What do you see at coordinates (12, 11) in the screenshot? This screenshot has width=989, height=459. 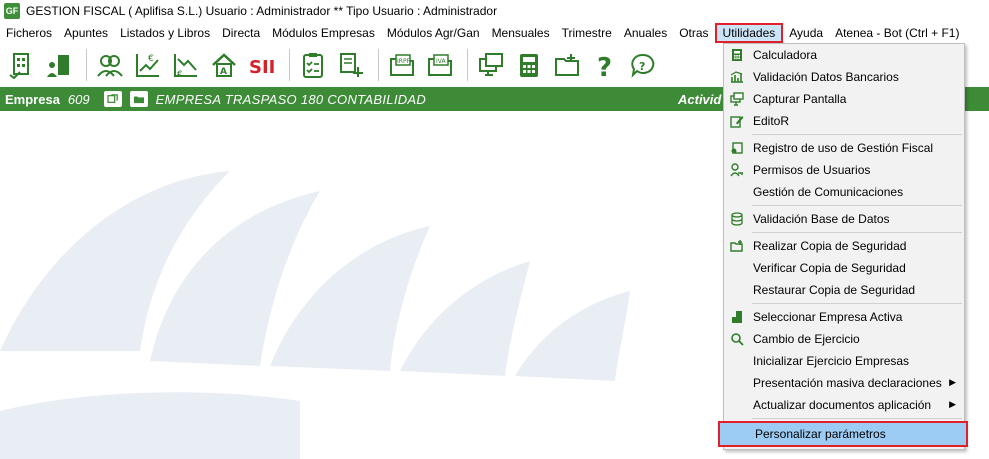 I see `app-logo: GF` at bounding box center [12, 11].